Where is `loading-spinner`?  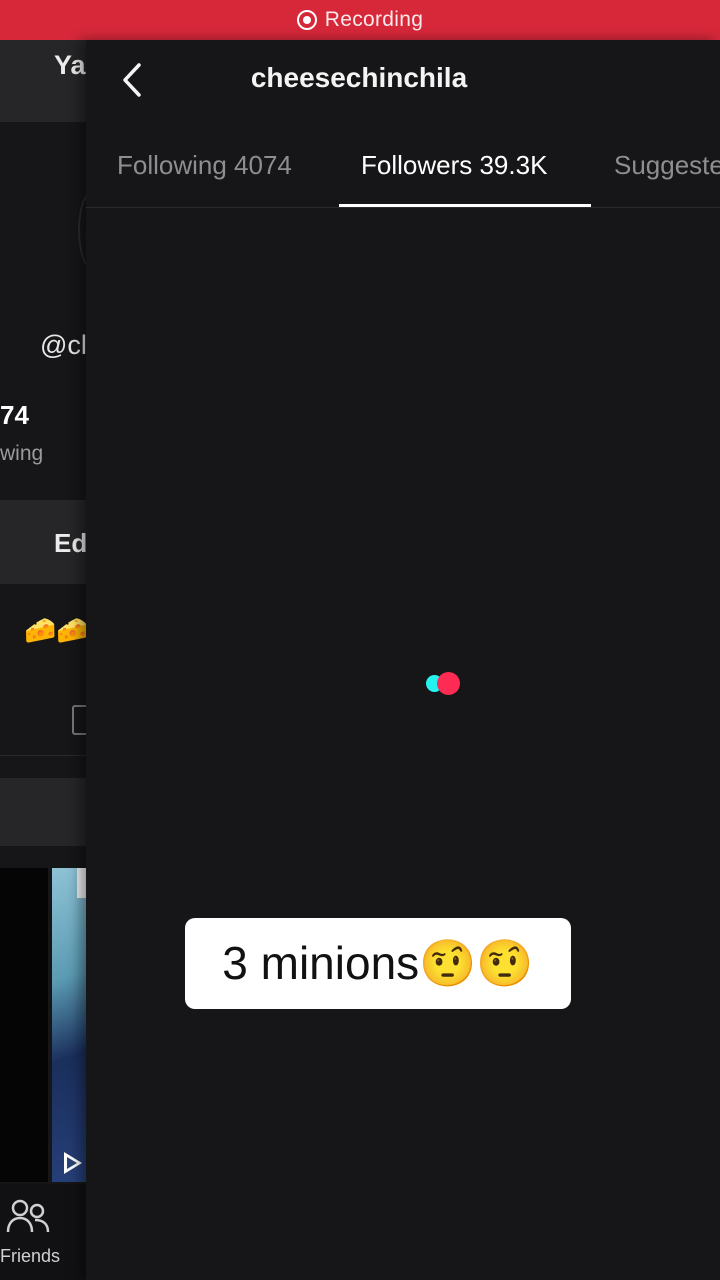
loading-spinner is located at coordinates (447, 683).